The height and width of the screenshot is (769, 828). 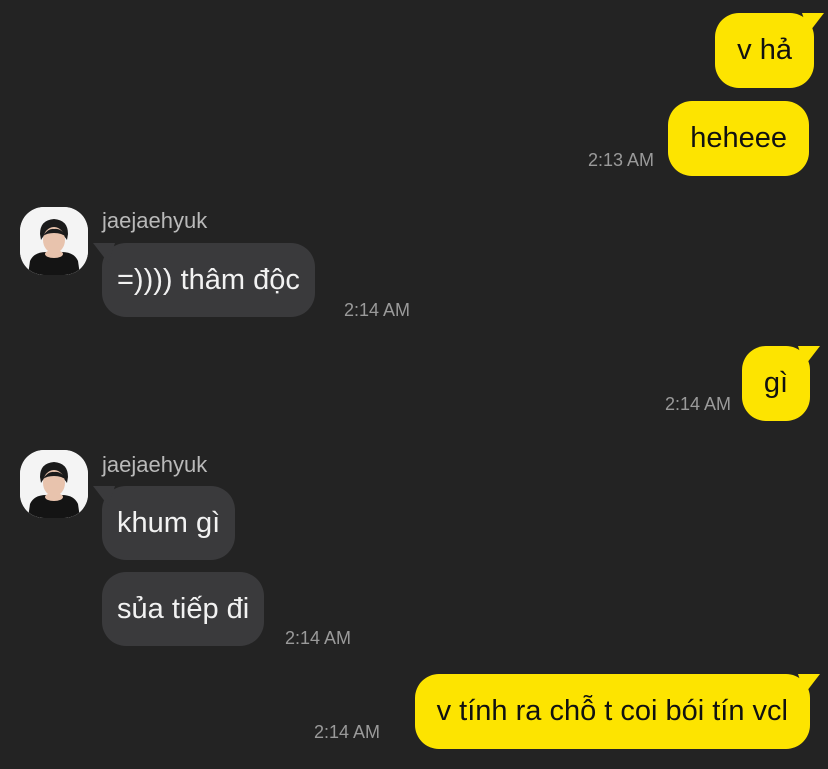 I want to click on message-text: gì, so click(x=775, y=383).